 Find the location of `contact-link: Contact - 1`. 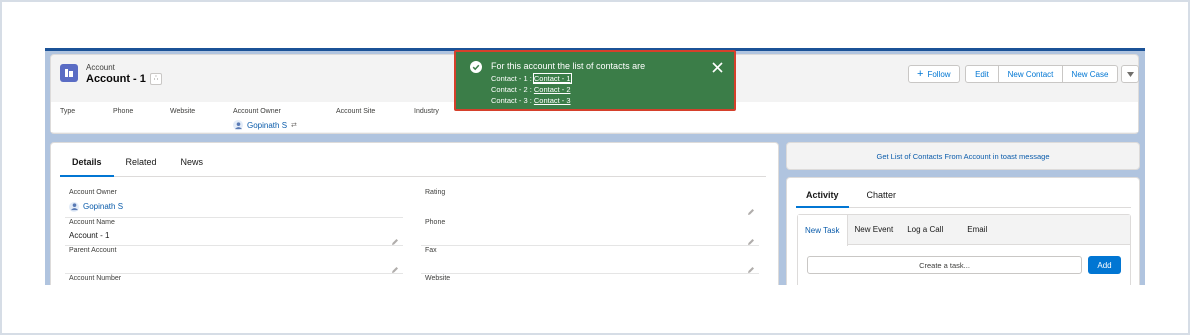

contact-link: Contact - 1 is located at coordinates (552, 78).